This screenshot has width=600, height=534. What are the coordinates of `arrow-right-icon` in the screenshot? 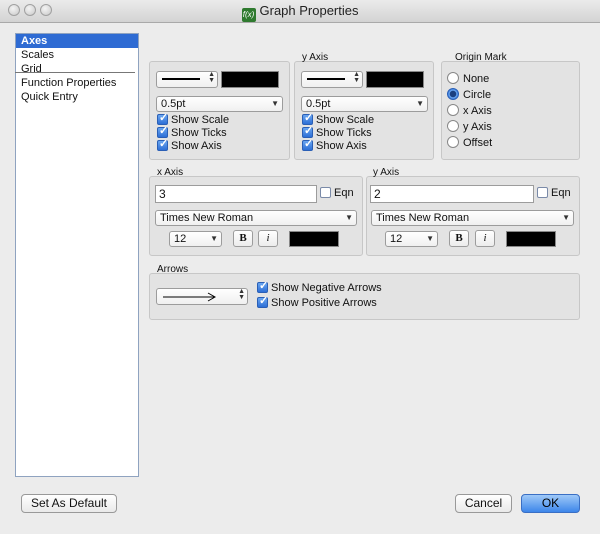 It's located at (190, 297).